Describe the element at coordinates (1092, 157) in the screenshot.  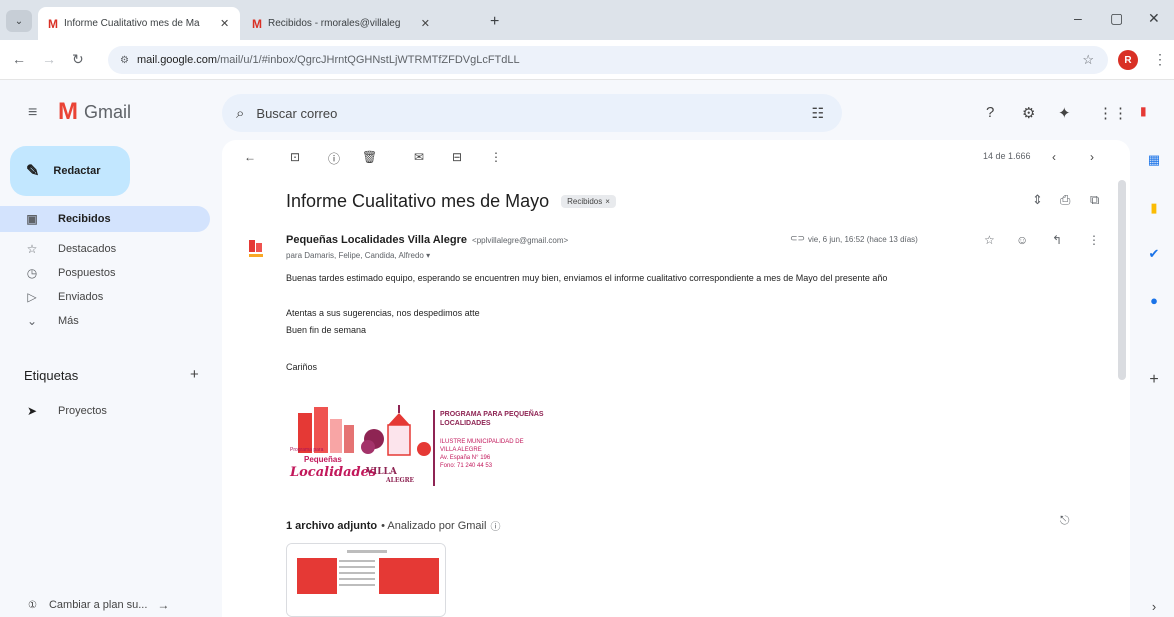
I see `older-icon: ›` at that location.